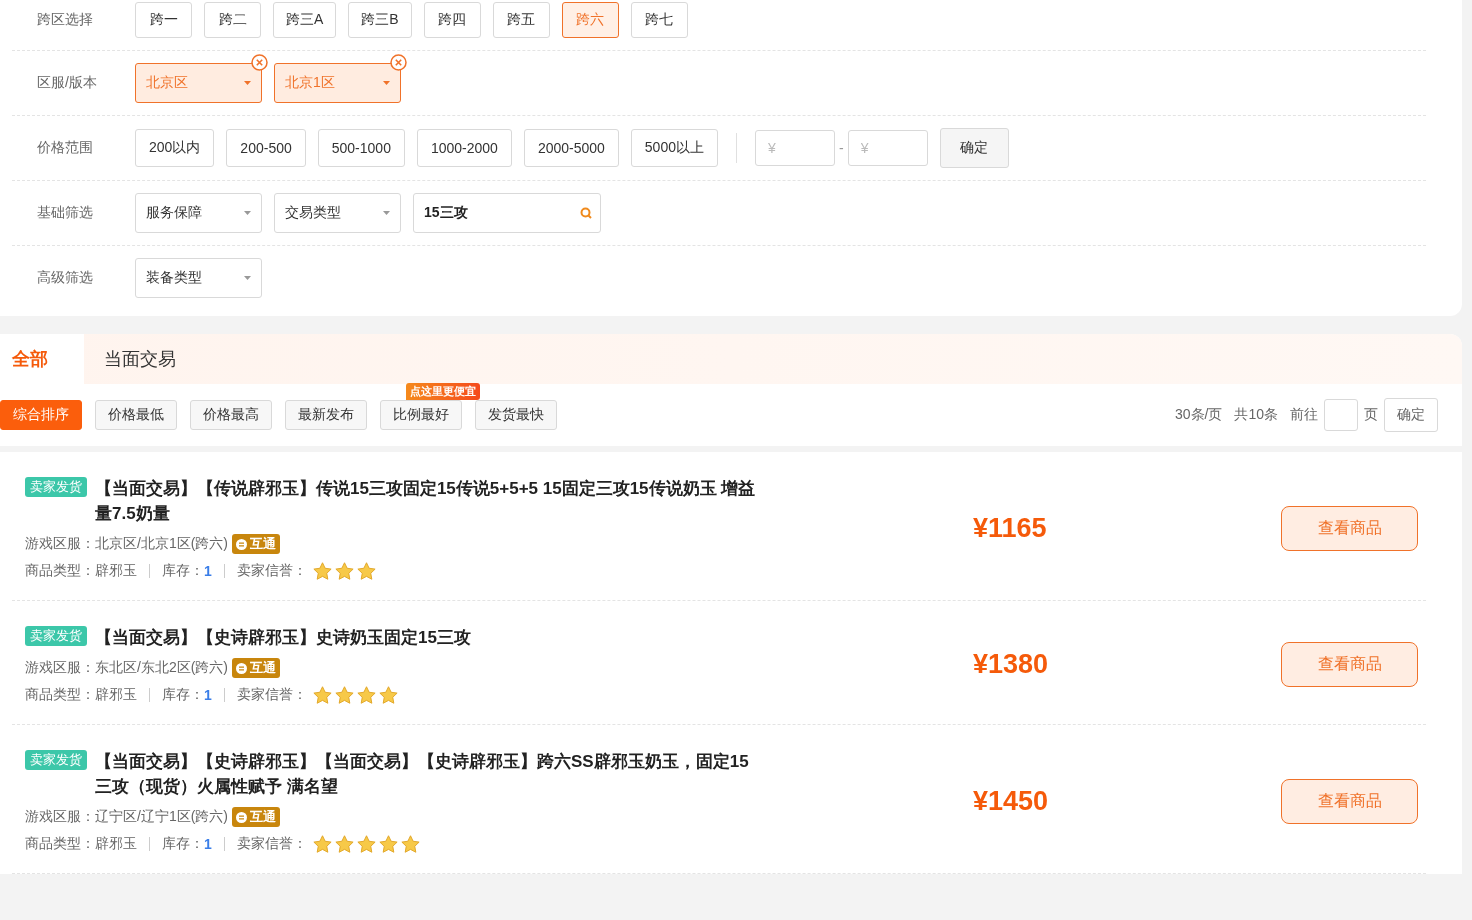 Image resolution: width=1472 pixels, height=920 pixels. Describe the element at coordinates (65, 148) in the screenshot. I see `filter-label: 价格范围` at that location.